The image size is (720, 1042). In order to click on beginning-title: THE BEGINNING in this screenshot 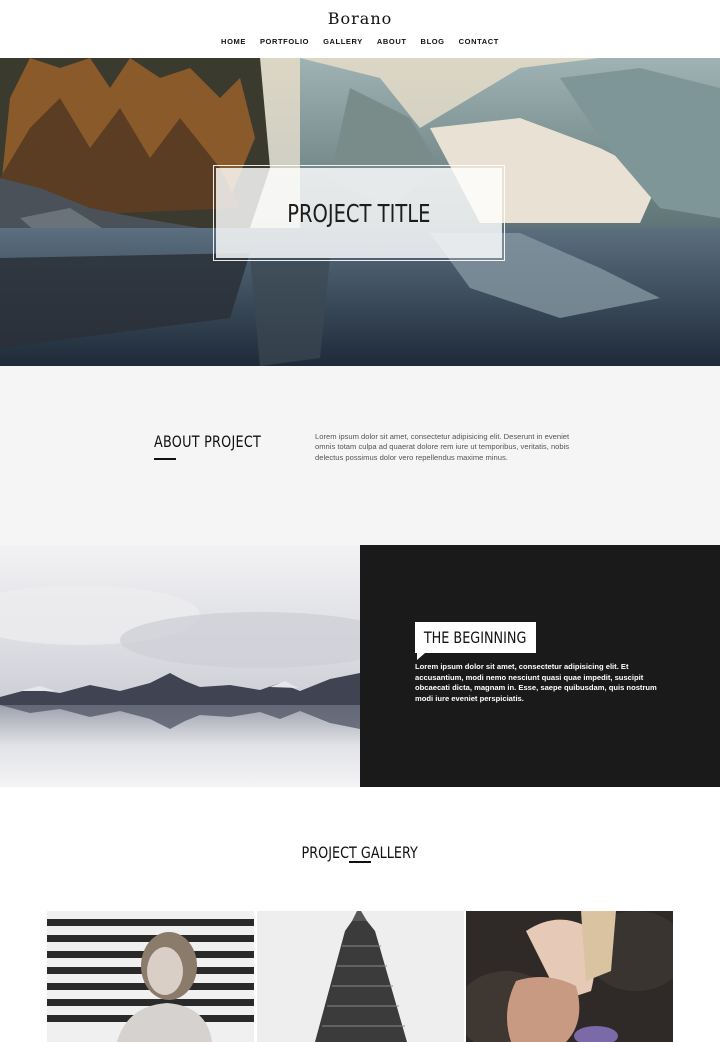, I will do `click(475, 637)`.